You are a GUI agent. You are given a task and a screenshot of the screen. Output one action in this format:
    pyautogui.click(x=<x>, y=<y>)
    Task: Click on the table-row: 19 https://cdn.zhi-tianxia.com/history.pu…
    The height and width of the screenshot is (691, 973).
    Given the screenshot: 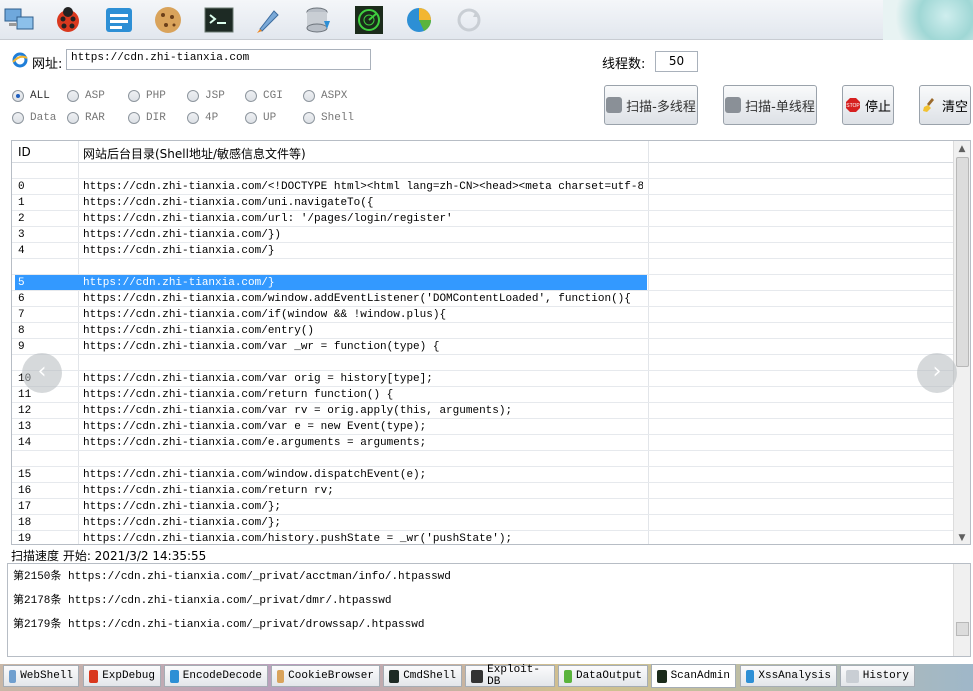 What is the action you would take?
    pyautogui.click(x=483, y=537)
    